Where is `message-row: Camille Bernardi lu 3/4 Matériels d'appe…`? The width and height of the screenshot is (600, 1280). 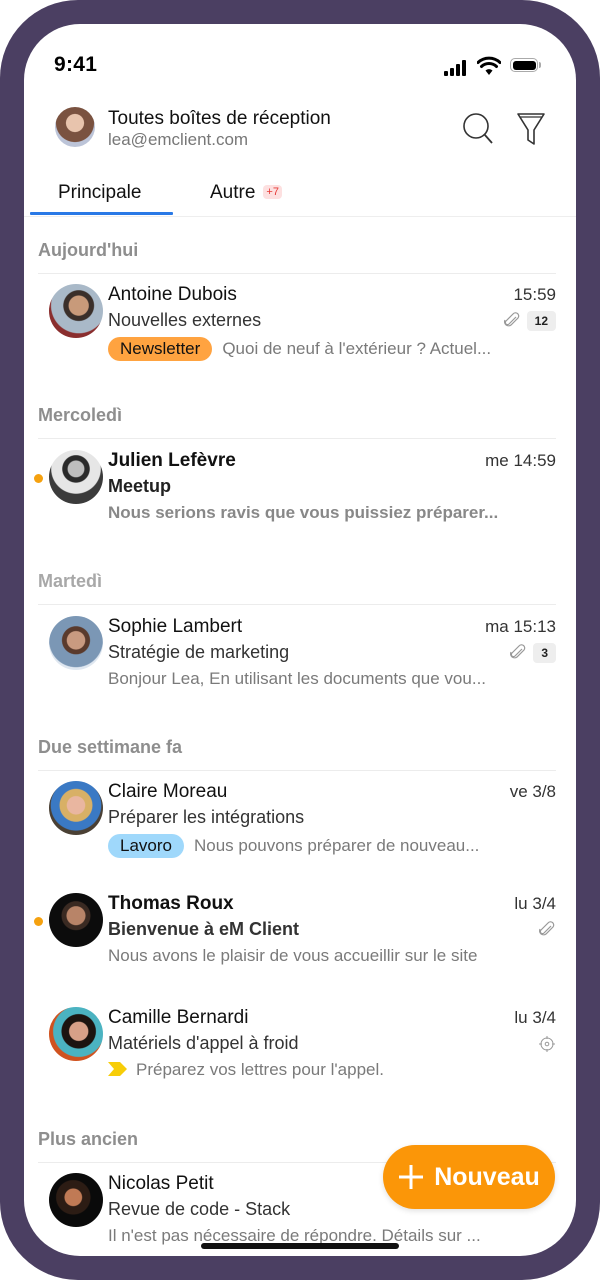 message-row: Camille Bernardi lu 3/4 Matériels d'appe… is located at coordinates (300, 1057).